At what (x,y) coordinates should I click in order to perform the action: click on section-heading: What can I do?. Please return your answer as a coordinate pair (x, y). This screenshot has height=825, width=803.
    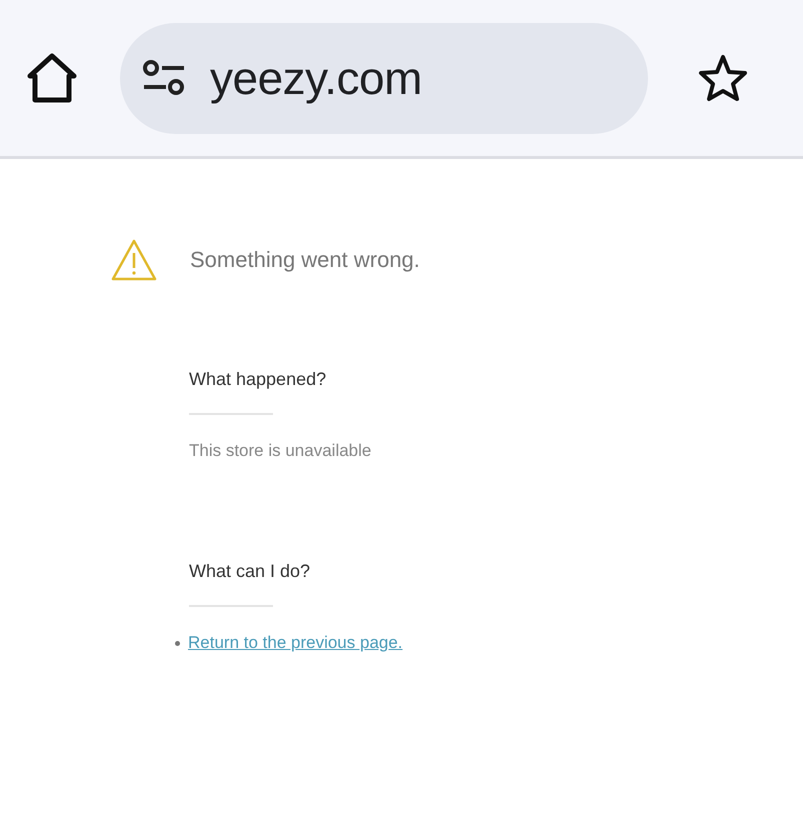
    Looking at the image, I should click on (250, 571).